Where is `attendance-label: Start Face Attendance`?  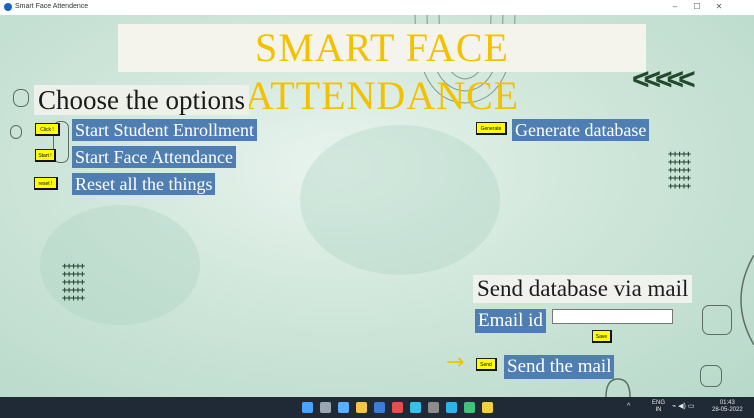 attendance-label: Start Face Attendance is located at coordinates (154, 157).